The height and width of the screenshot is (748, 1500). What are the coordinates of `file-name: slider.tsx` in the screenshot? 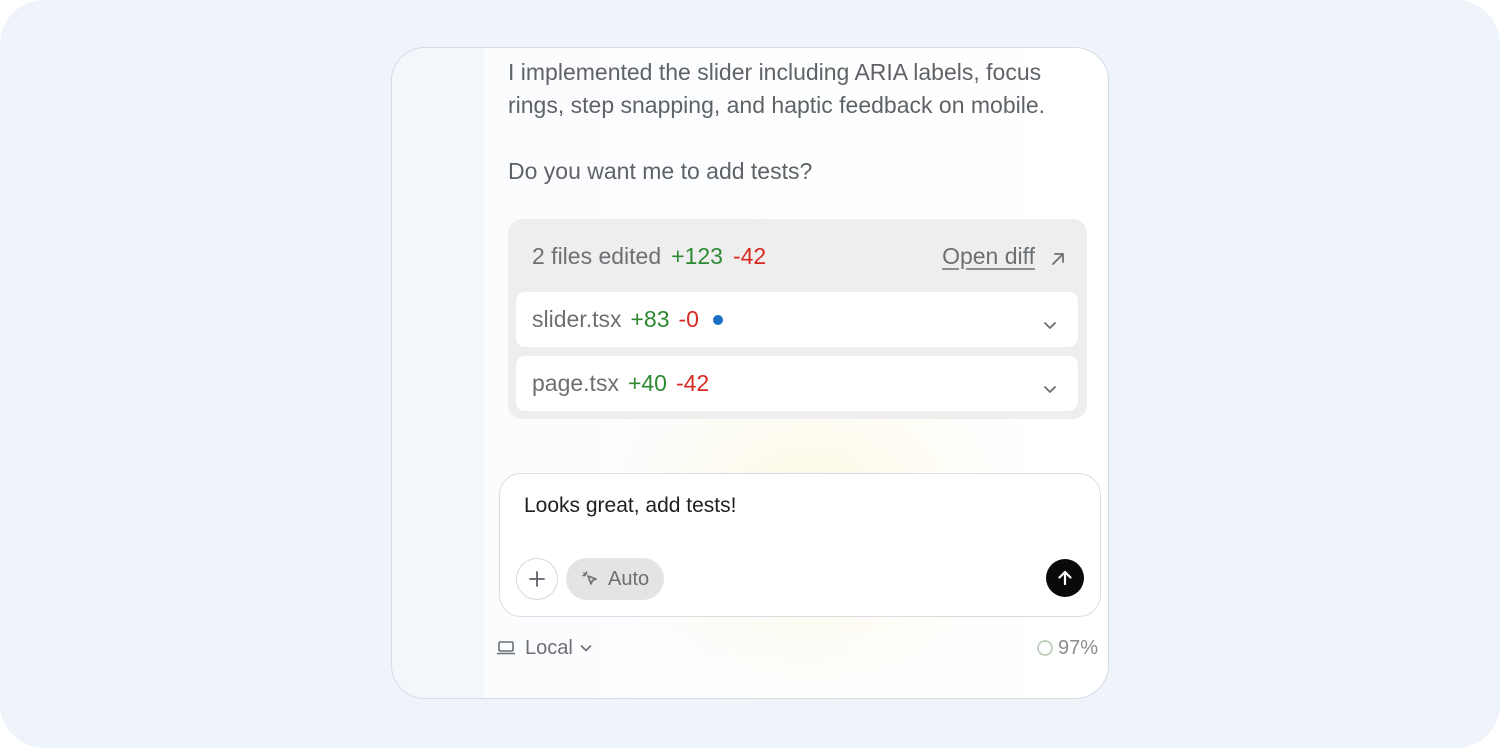 It's located at (577, 319).